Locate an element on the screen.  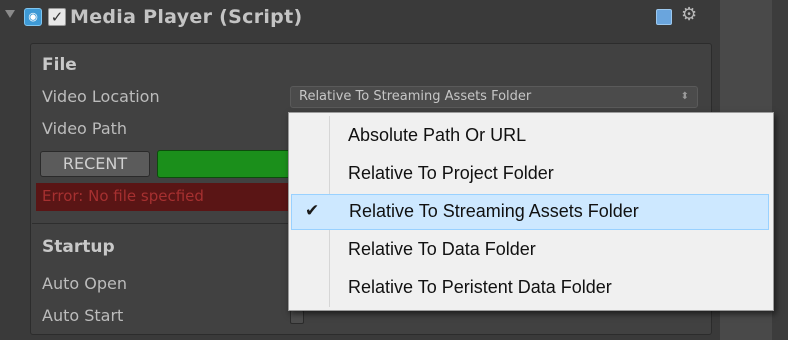
video-location-value: Relative To Streaming Assets Folder is located at coordinates (415, 96).